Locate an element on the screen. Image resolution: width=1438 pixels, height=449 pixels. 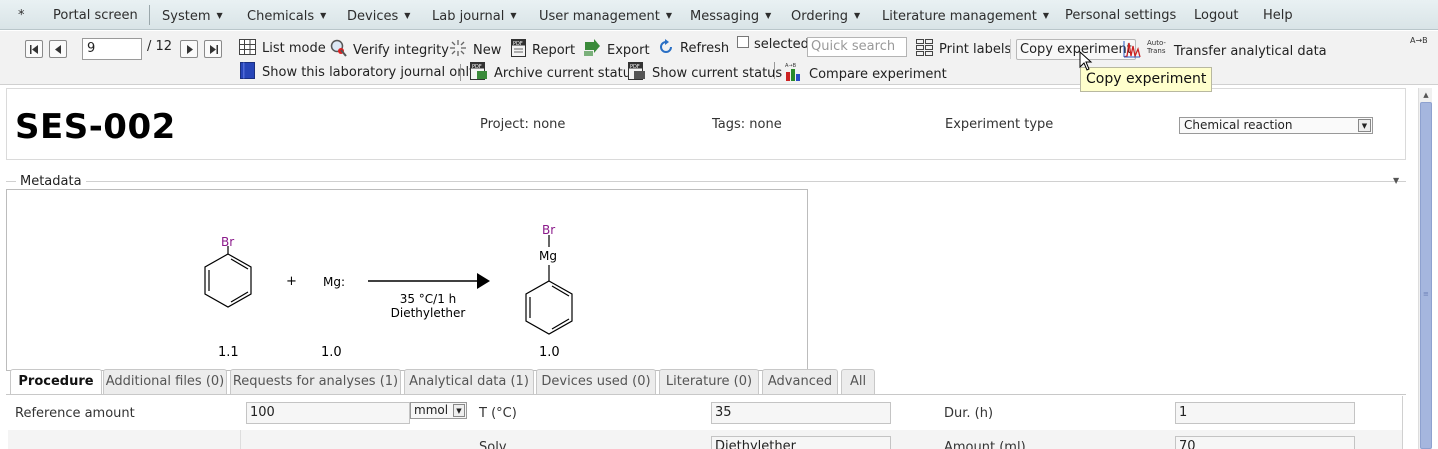
menu-item-literature-management: Literature management ▼ is located at coordinates (965, 15).